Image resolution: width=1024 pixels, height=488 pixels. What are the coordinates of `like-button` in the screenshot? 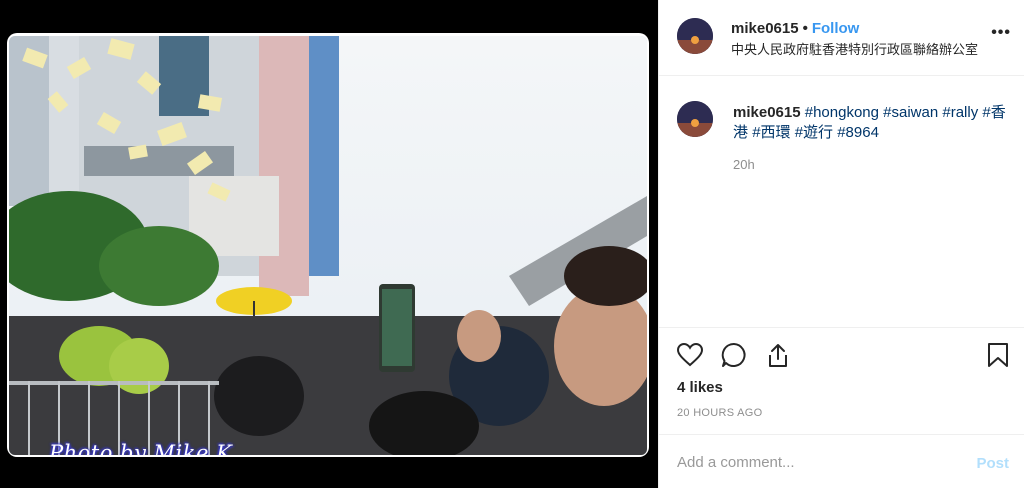 It's located at (690, 355).